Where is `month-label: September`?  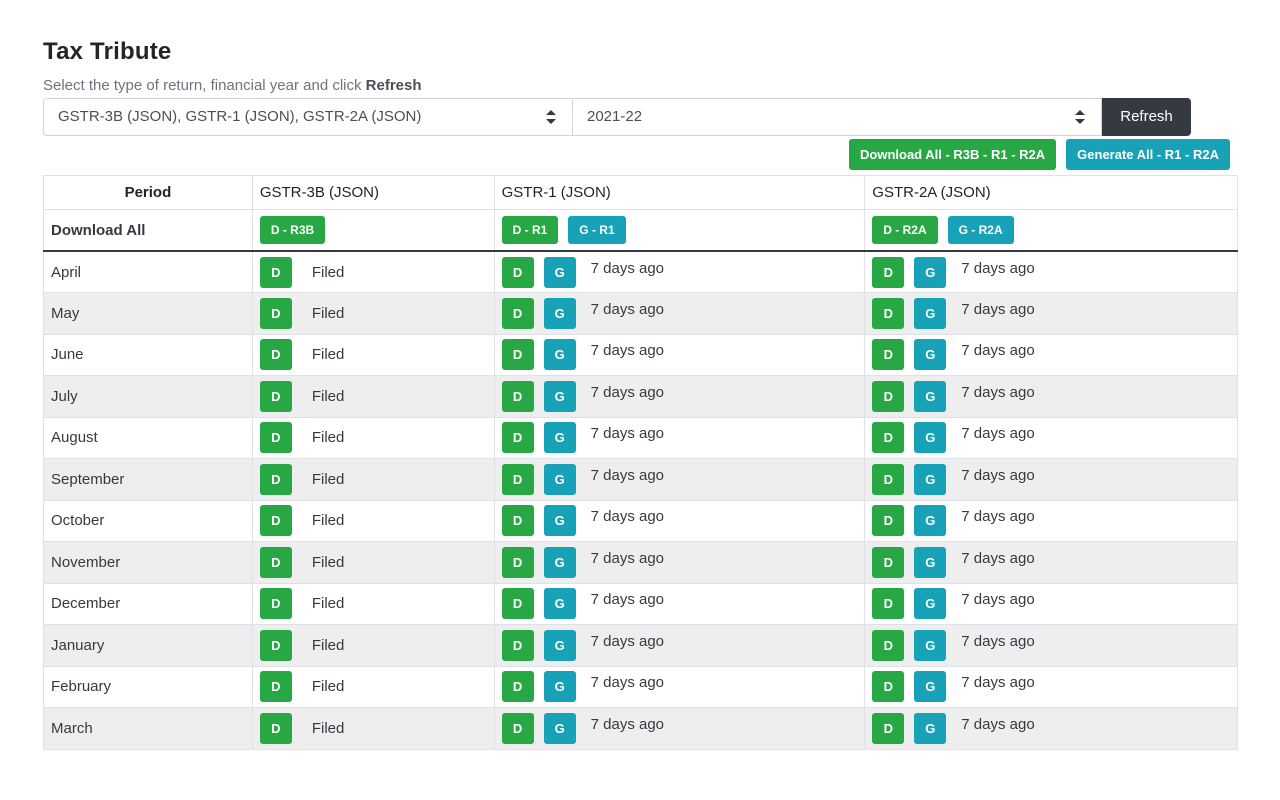
month-label: September is located at coordinates (88, 479).